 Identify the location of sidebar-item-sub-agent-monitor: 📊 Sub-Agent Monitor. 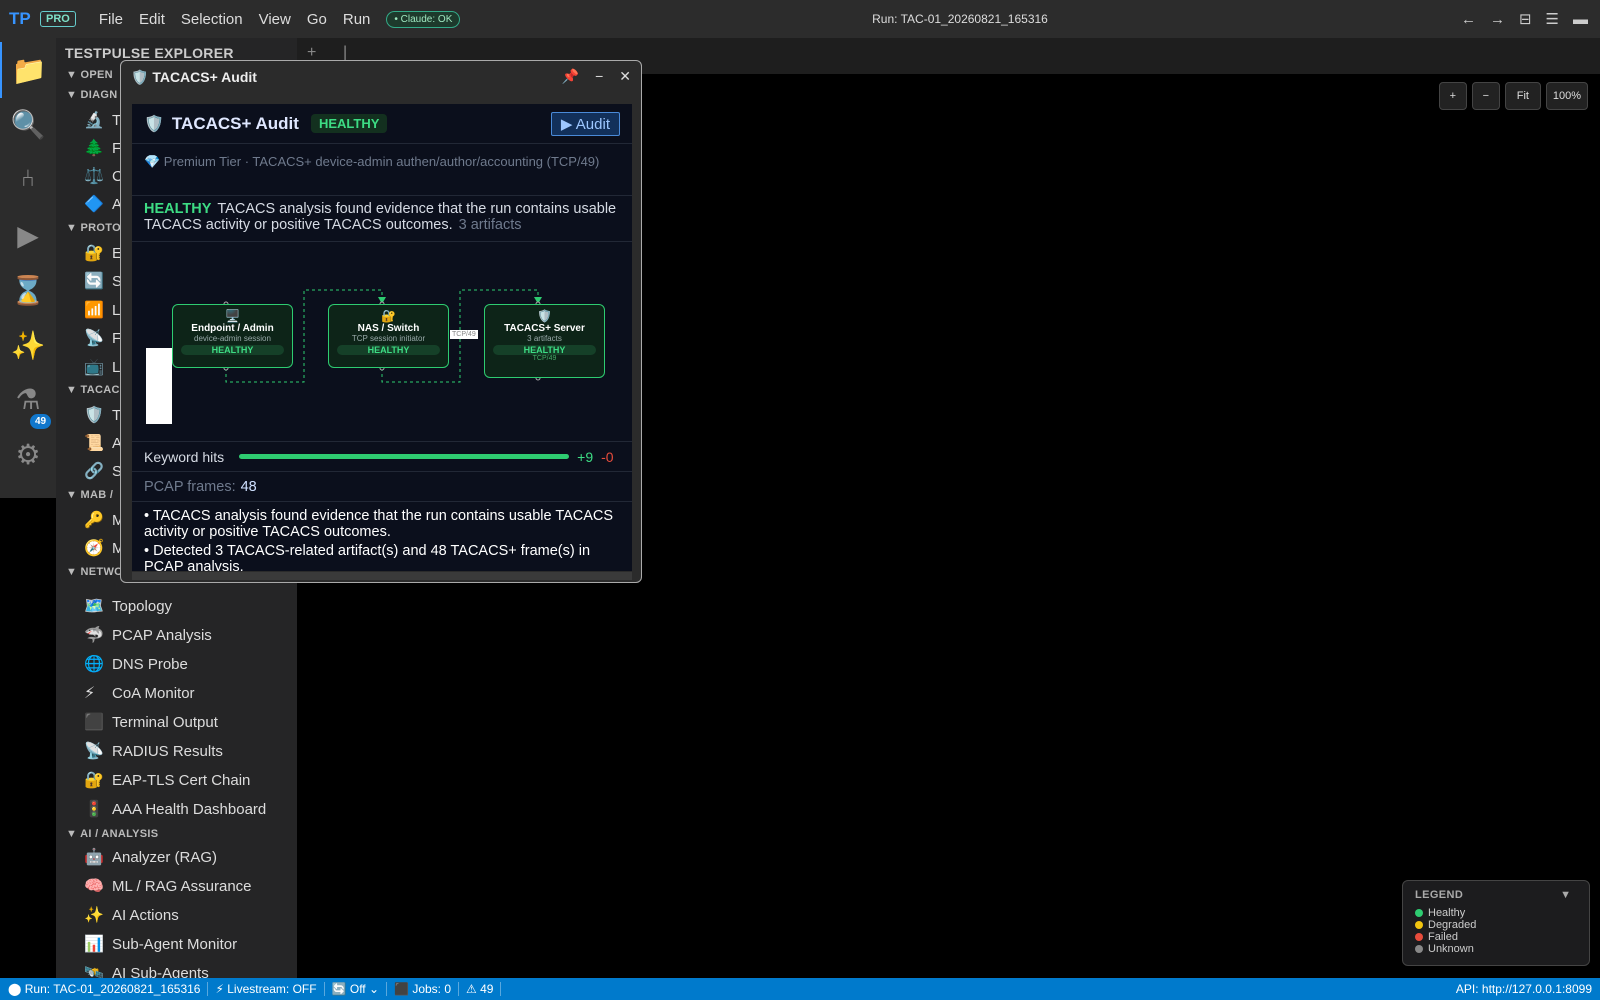
(160, 944).